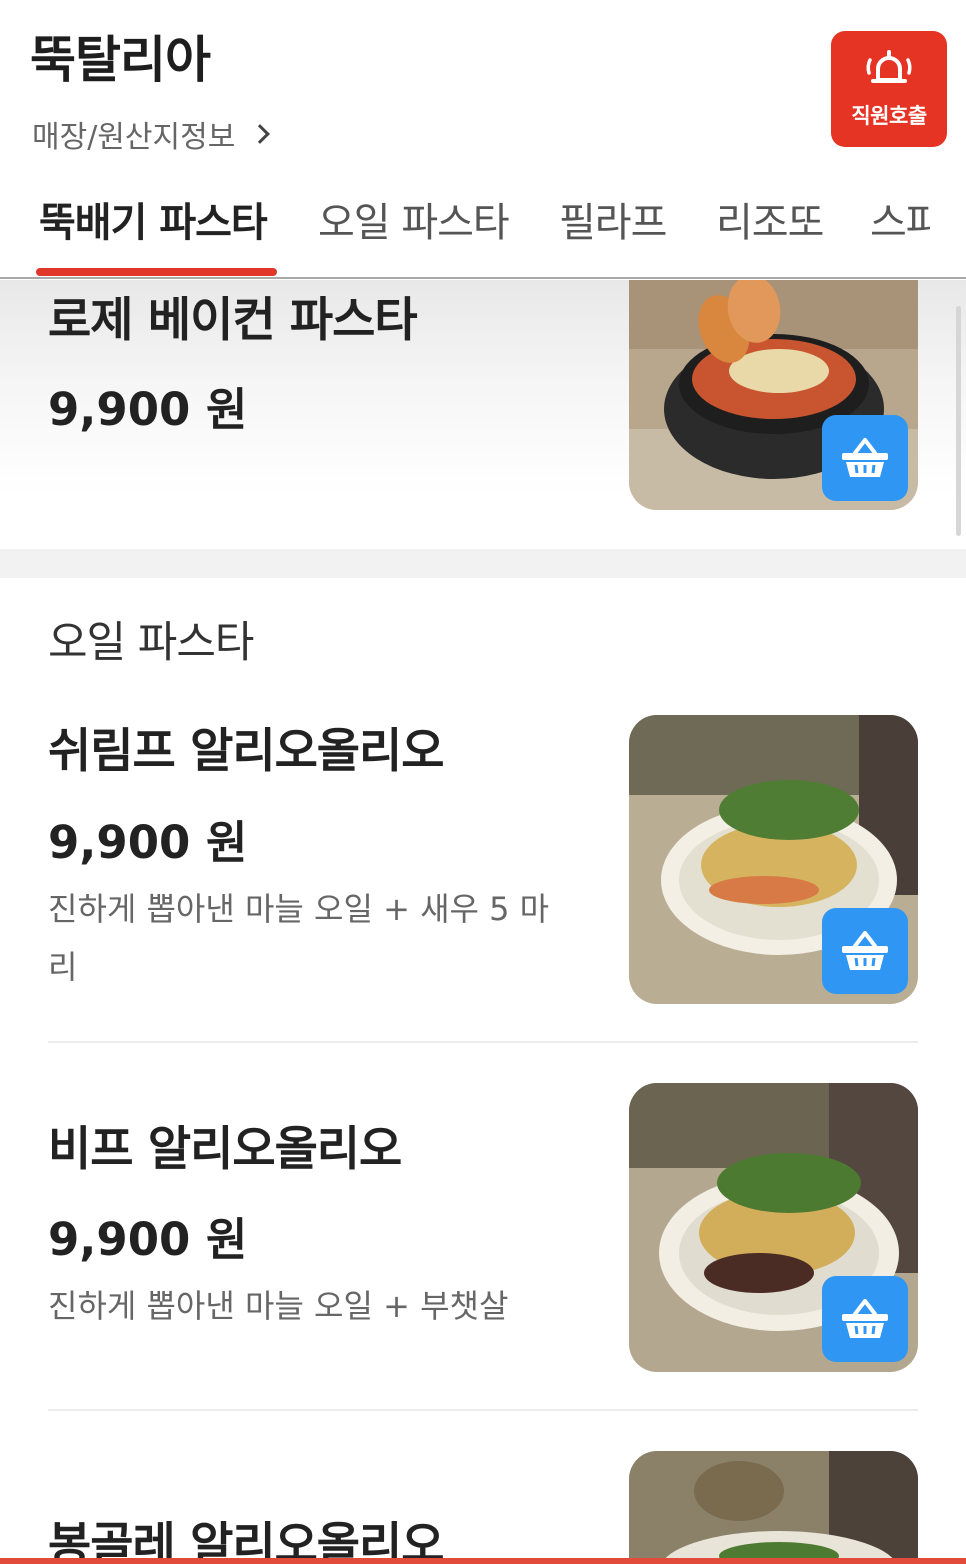 The height and width of the screenshot is (1564, 966). What do you see at coordinates (246, 1541) in the screenshot?
I see `item-name: 봉골레 알리오올리오` at bounding box center [246, 1541].